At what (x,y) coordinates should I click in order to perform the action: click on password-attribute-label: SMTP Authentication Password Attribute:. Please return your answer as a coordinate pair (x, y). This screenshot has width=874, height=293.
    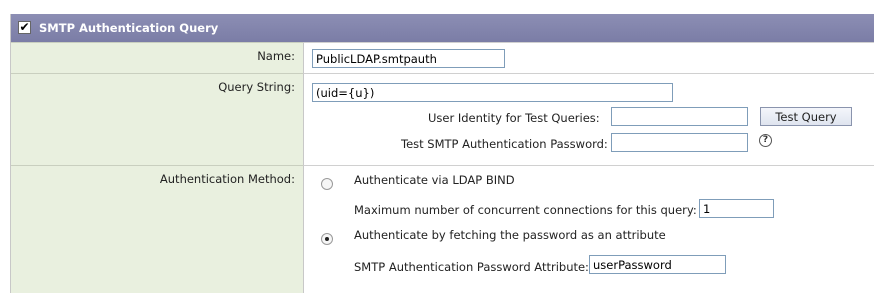
    Looking at the image, I should click on (471, 267).